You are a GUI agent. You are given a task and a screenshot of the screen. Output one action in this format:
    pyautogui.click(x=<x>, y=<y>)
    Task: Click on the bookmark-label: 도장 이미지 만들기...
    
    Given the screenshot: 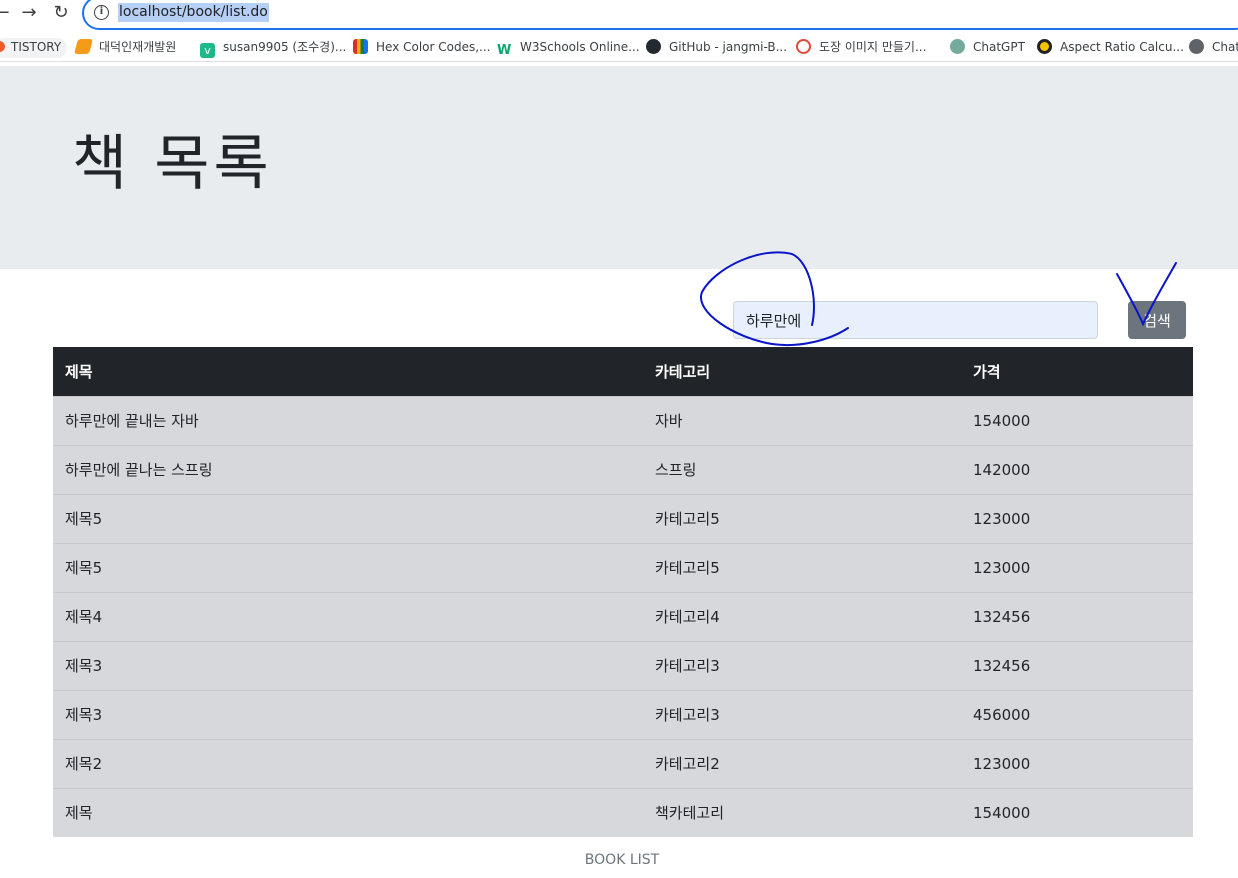 What is the action you would take?
    pyautogui.click(x=873, y=47)
    